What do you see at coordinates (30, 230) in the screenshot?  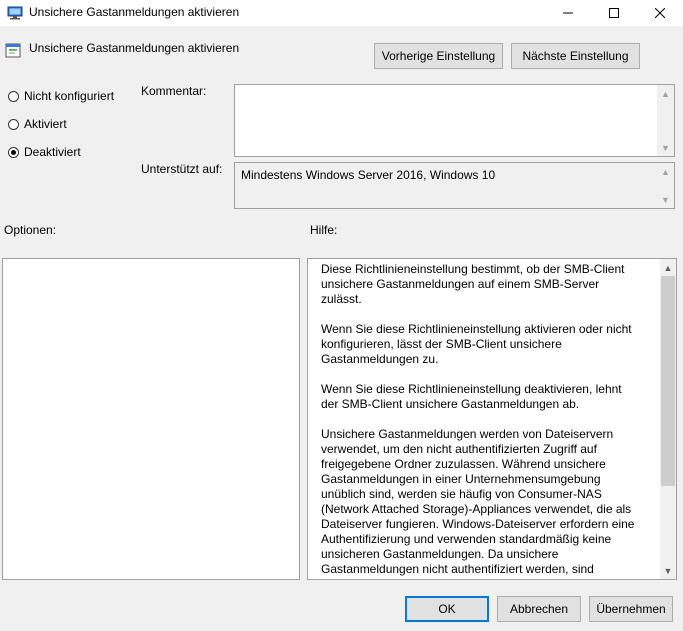 I see `options-label: Optionen:` at bounding box center [30, 230].